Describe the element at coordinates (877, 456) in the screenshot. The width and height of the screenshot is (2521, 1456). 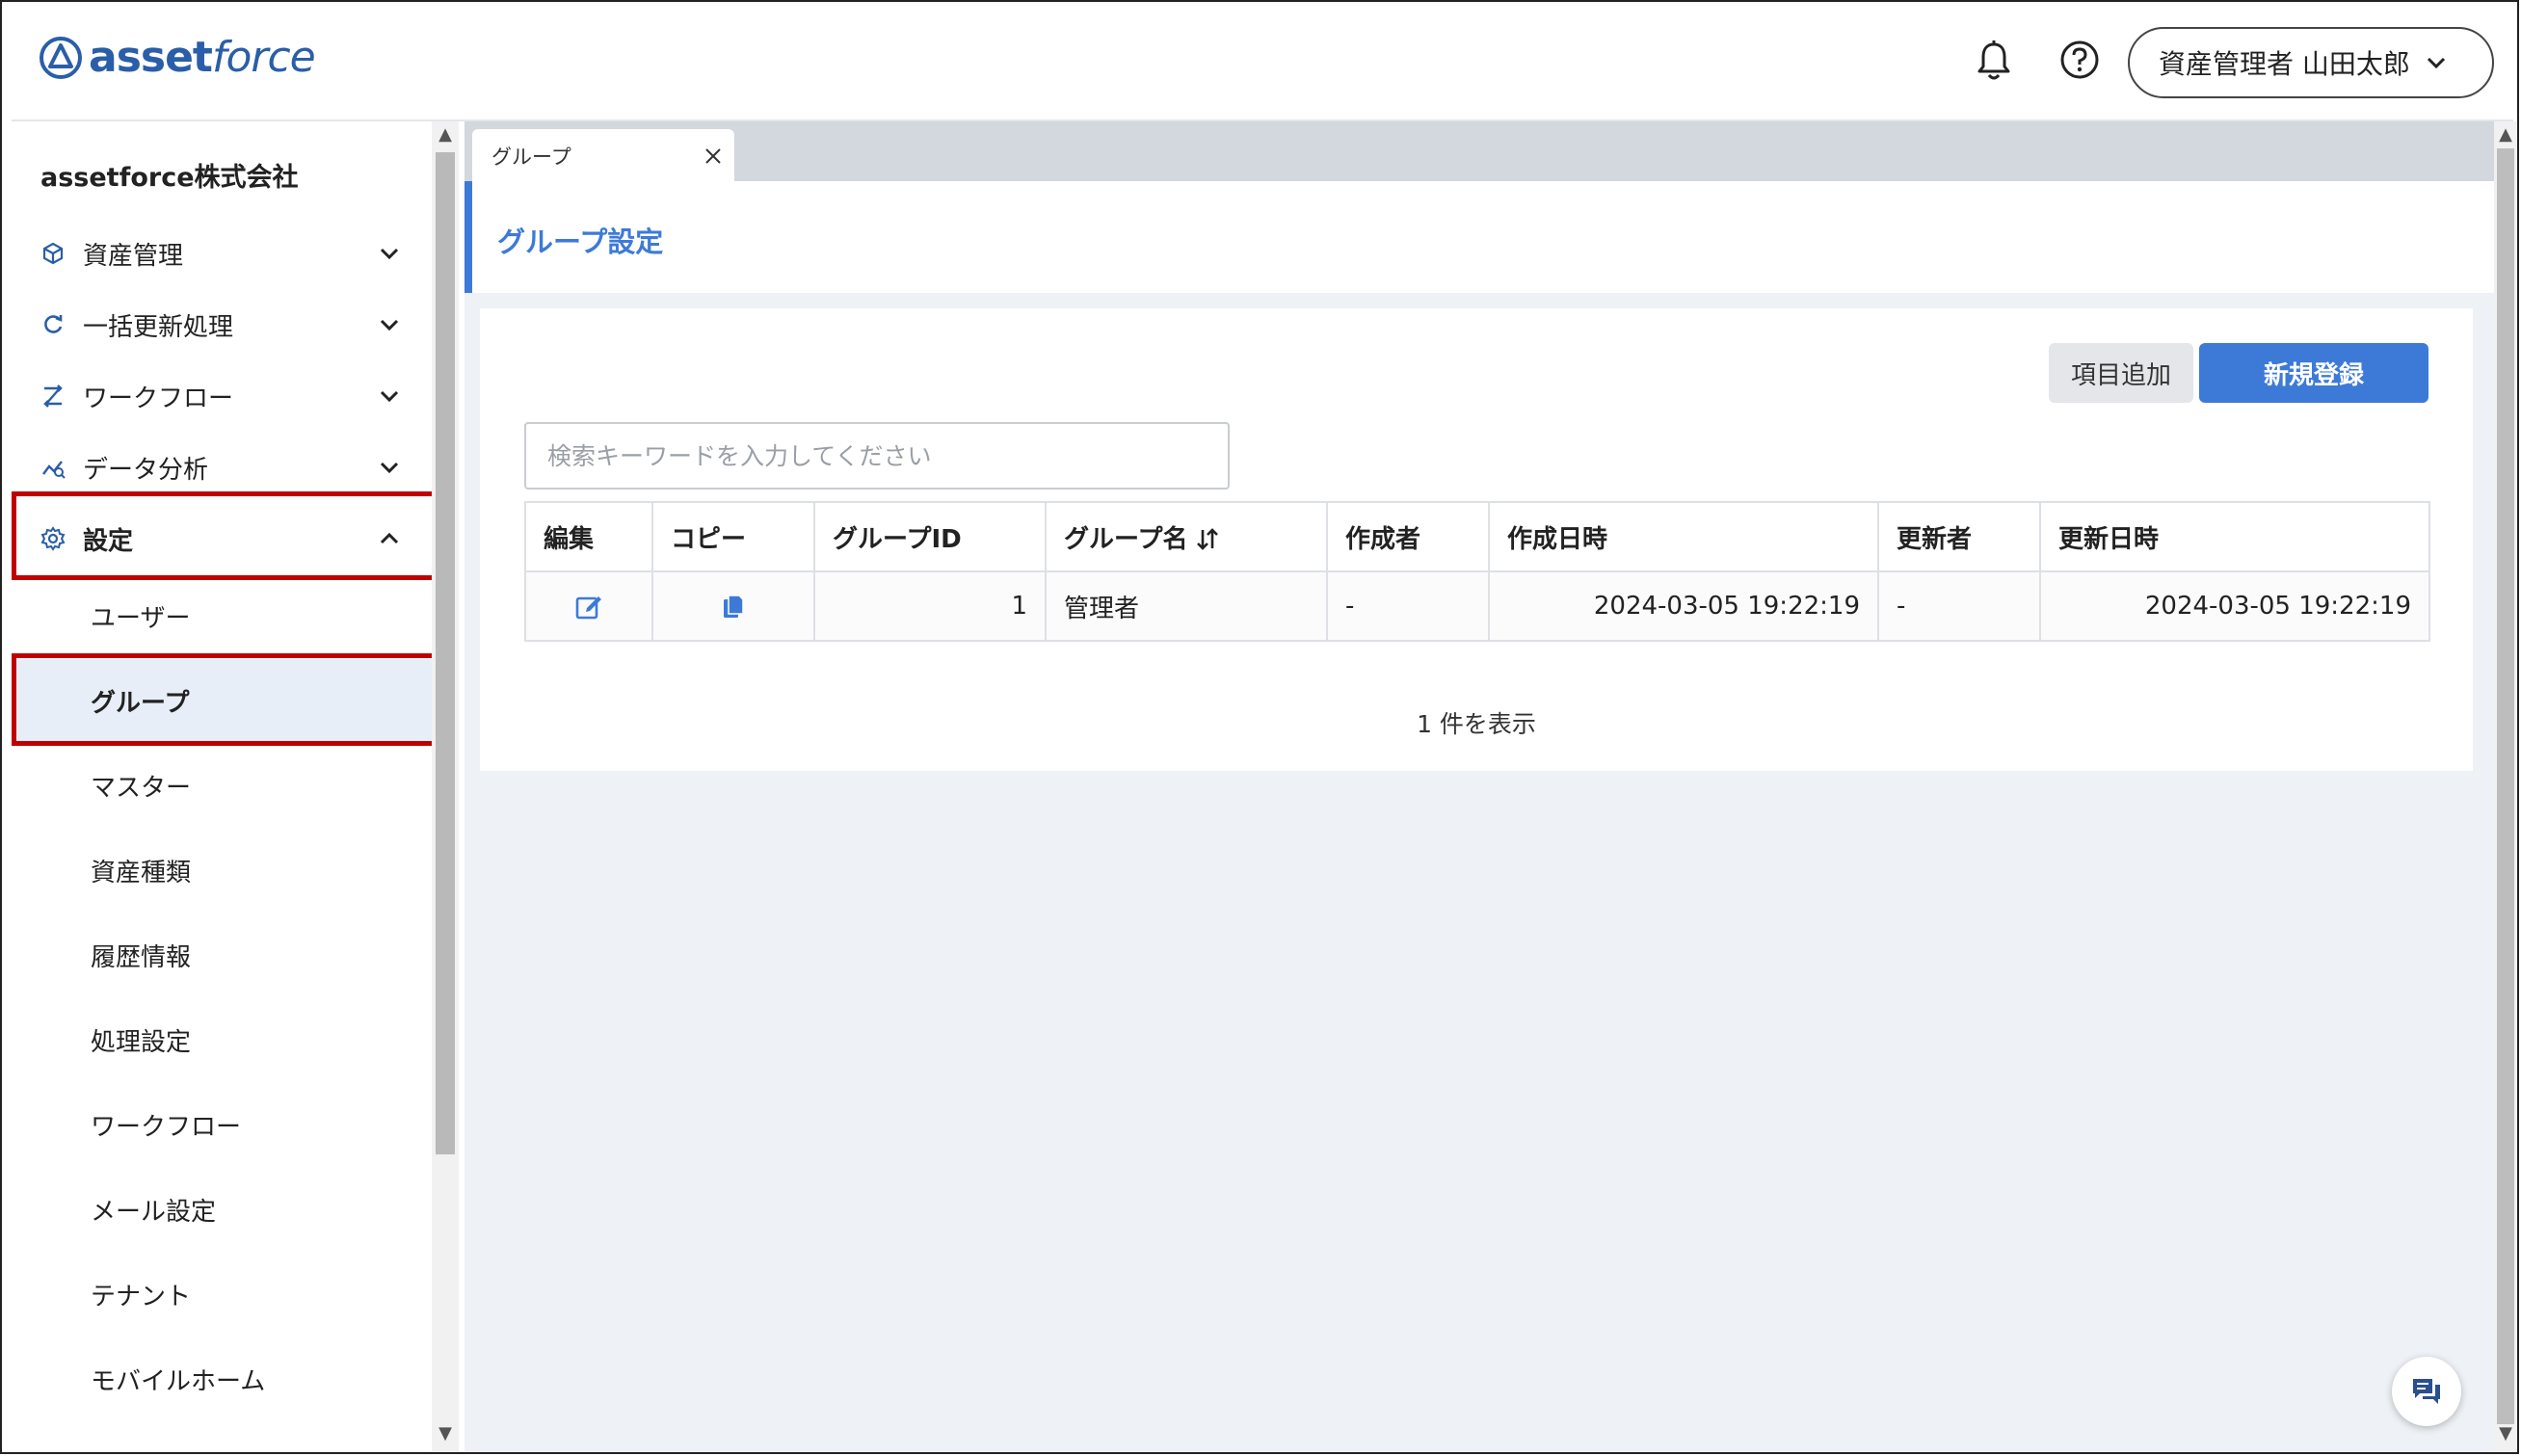
I see `search-input` at that location.